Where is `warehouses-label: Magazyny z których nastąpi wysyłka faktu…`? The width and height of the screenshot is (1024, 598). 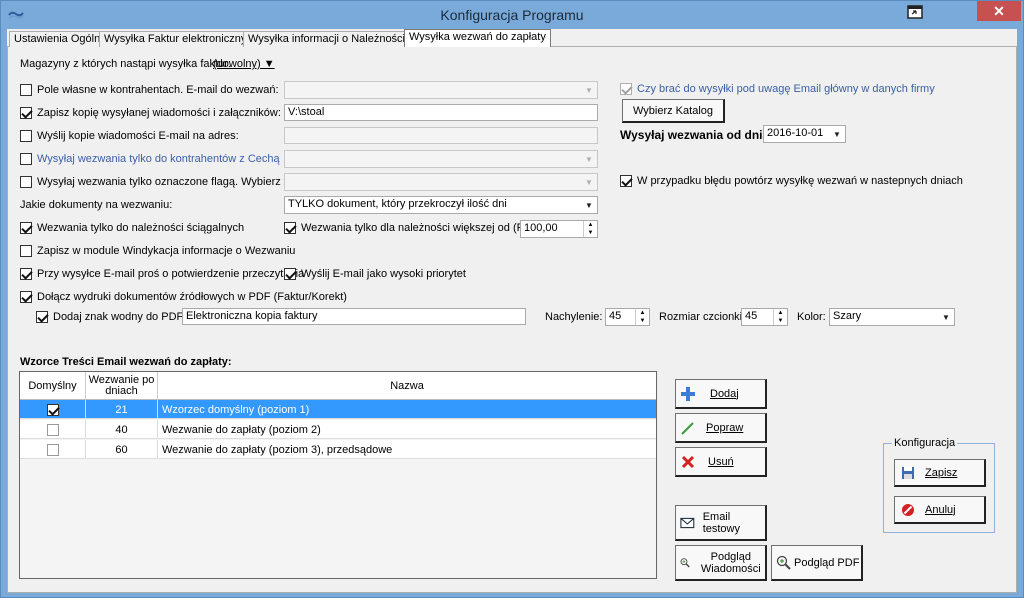
warehouses-label: Magazyny z których nastąpi wysyłka faktu… is located at coordinates (125, 64).